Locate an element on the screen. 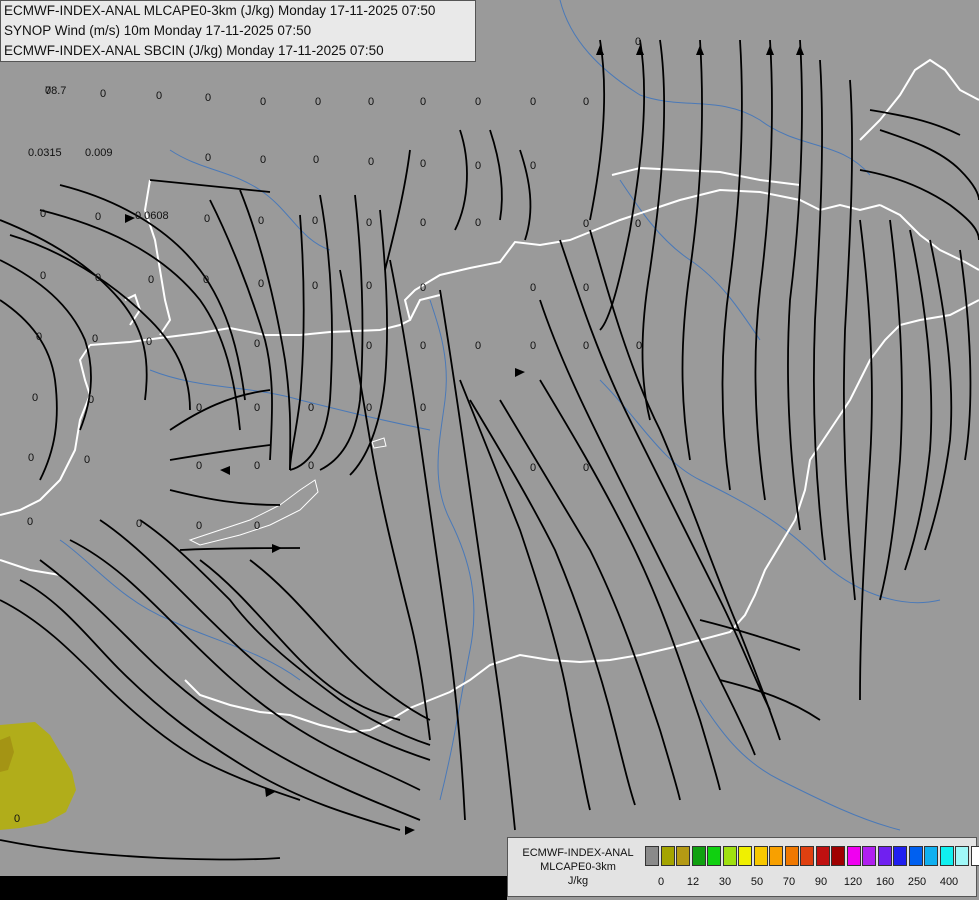 The height and width of the screenshot is (900, 979). map-value-v48: 0 is located at coordinates (423, 346).